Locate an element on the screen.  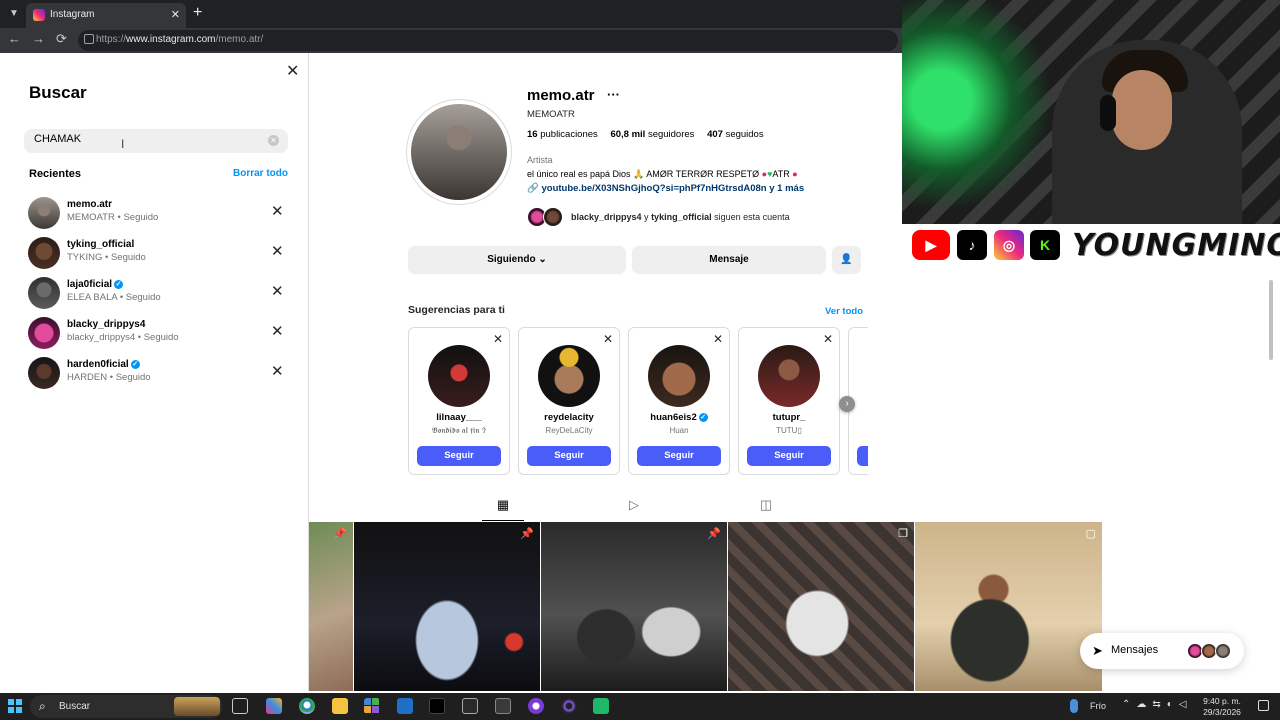
social-strip: ▶ ♪ ◎ K YOUNGMINOR is located at coordinates (1091, 246).